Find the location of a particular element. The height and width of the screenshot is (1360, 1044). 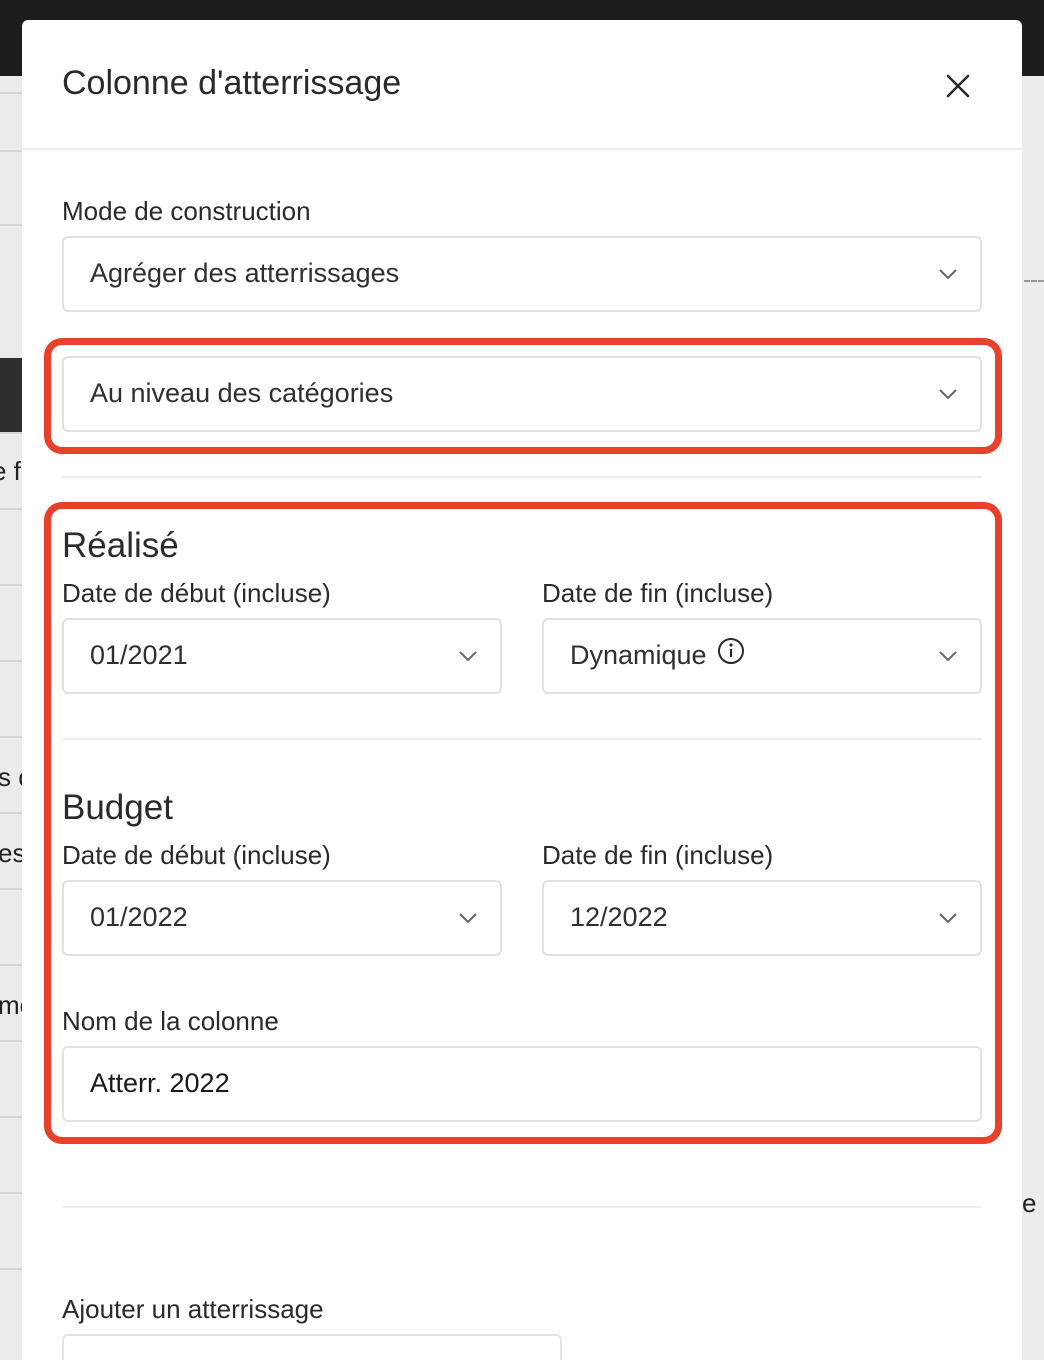

modal-header: Colonne d'atterrissage is located at coordinates (522, 85).